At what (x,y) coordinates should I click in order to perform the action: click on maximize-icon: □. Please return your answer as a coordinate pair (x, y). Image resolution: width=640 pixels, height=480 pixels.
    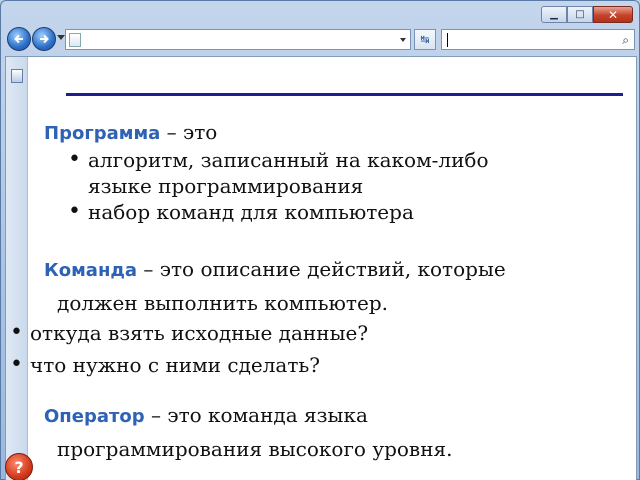
    Looking at the image, I should click on (580, 14).